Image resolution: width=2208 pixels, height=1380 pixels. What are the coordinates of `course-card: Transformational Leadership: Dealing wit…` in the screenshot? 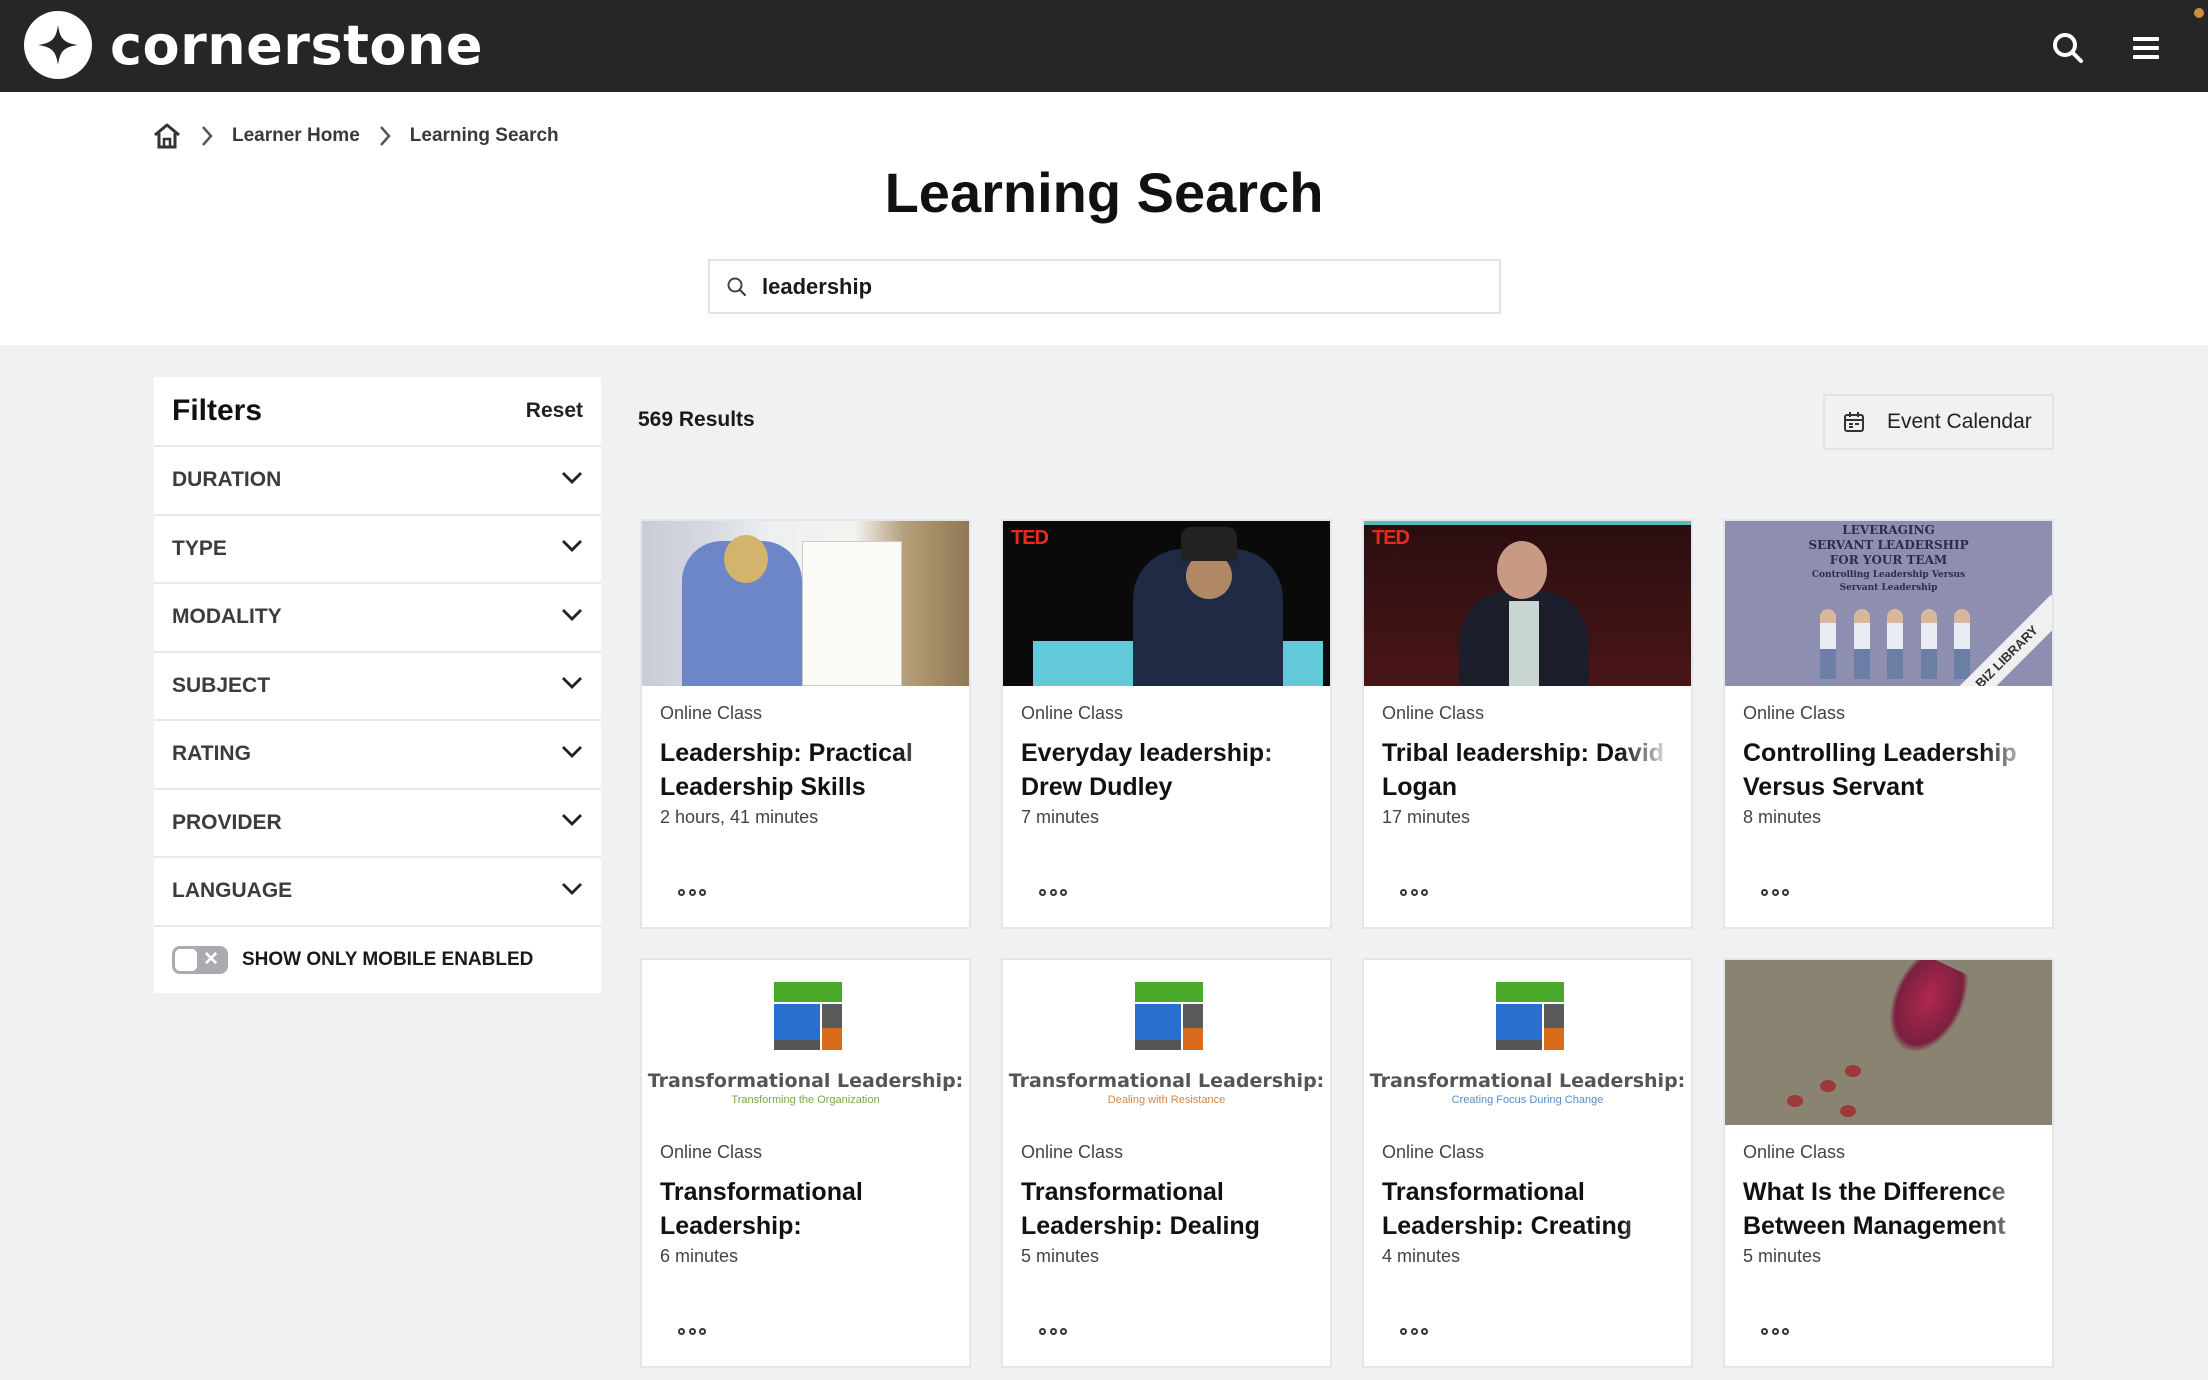 It's located at (1166, 1163).